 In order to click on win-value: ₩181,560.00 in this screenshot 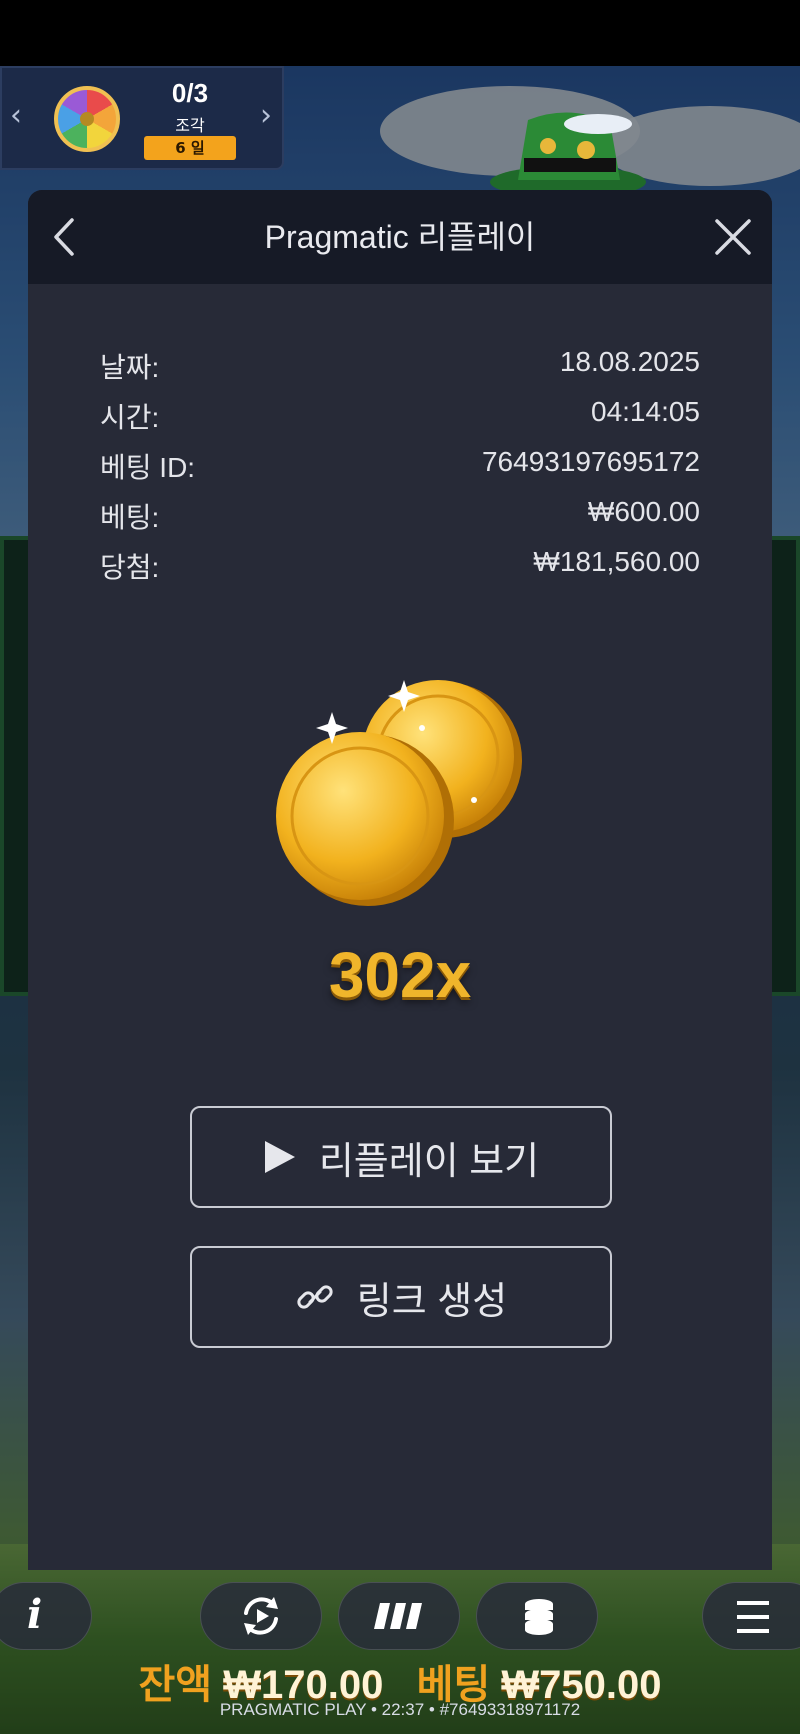, I will do `click(616, 561)`.